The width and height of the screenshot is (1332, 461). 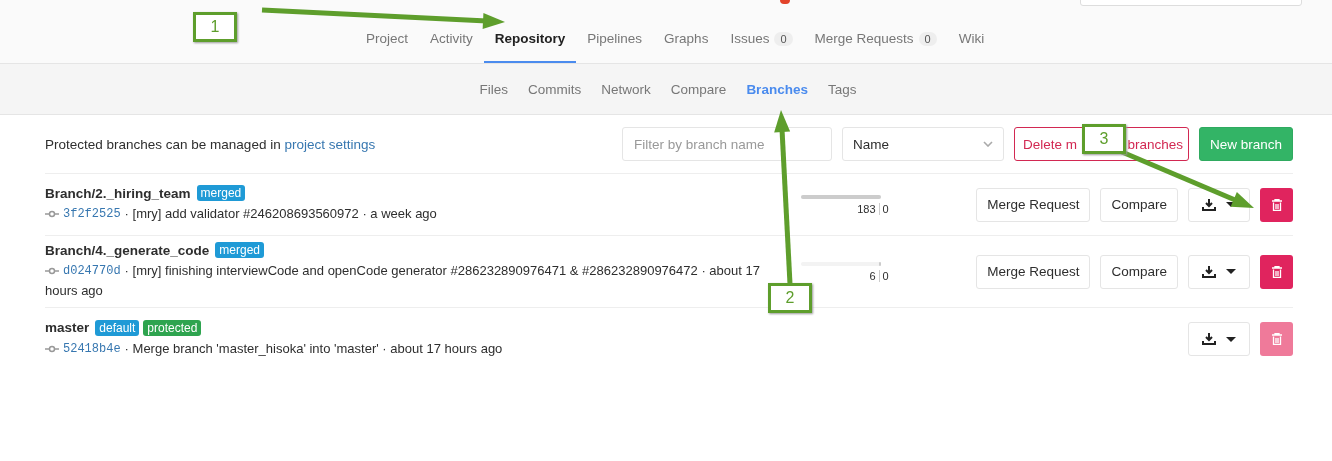 What do you see at coordinates (922, 144) in the screenshot?
I see `sort-dropdown: Name` at bounding box center [922, 144].